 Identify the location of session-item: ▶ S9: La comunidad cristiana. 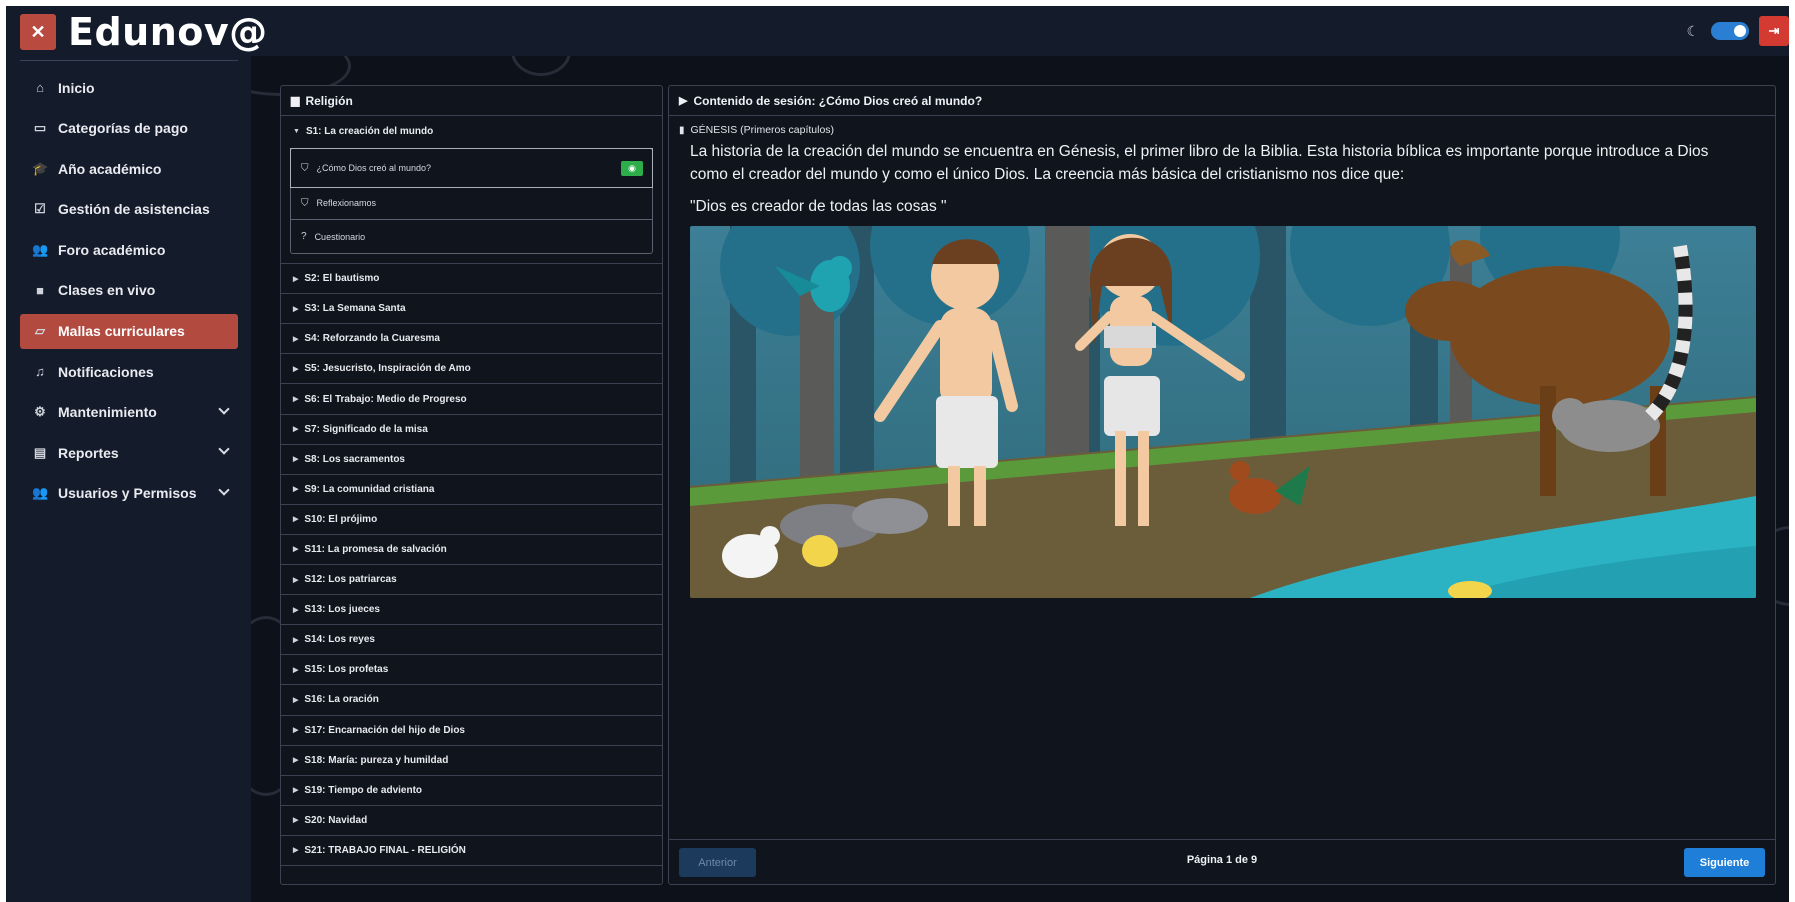
(471, 490).